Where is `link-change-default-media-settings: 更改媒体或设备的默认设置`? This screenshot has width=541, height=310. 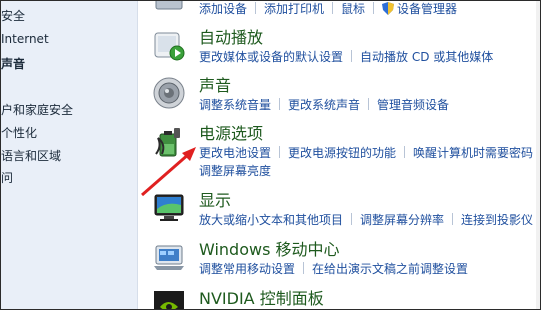 link-change-default-media-settings: 更改媒体或设备的默认设置 is located at coordinates (271, 57).